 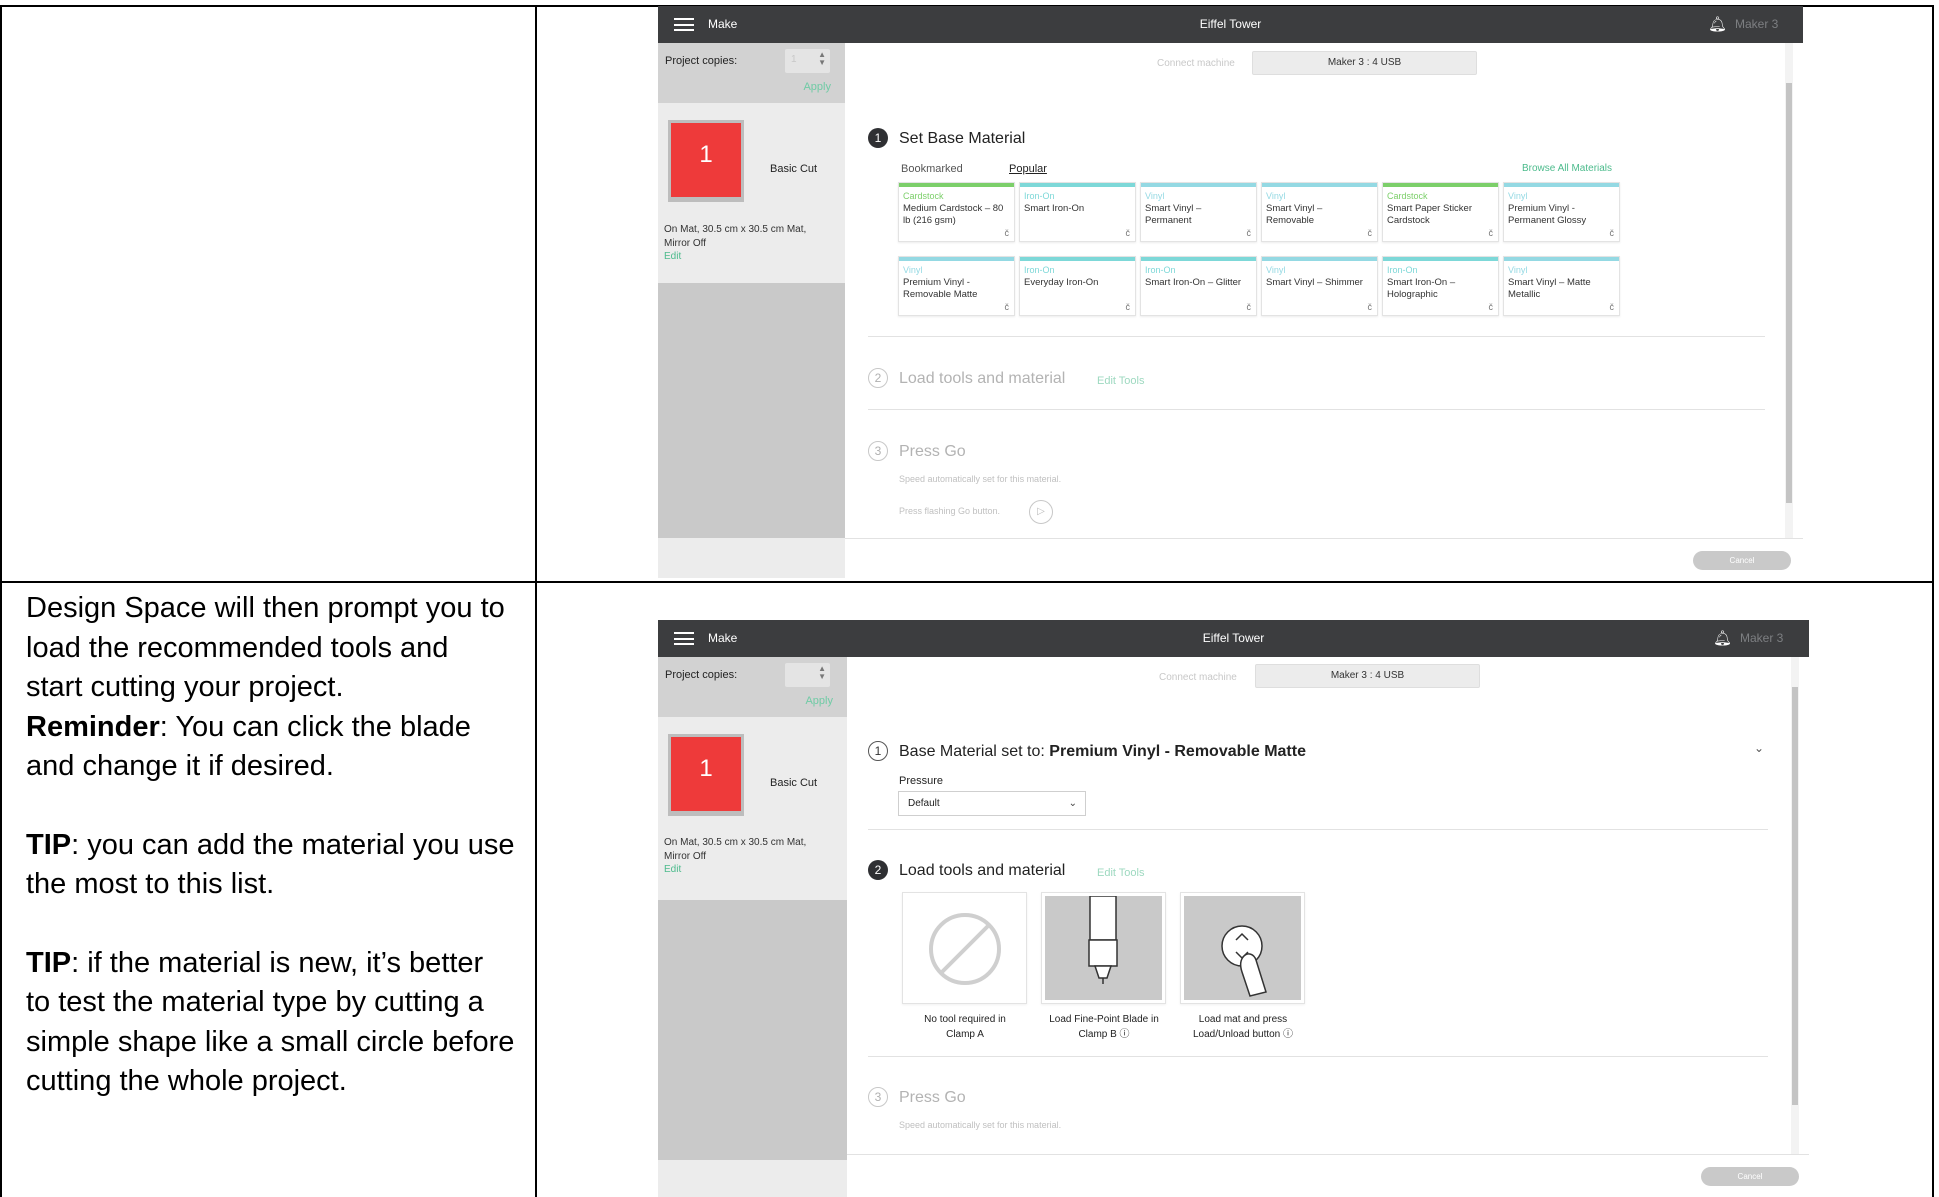 What do you see at coordinates (1198, 677) in the screenshot?
I see `connect-machine-label: Connect machine` at bounding box center [1198, 677].